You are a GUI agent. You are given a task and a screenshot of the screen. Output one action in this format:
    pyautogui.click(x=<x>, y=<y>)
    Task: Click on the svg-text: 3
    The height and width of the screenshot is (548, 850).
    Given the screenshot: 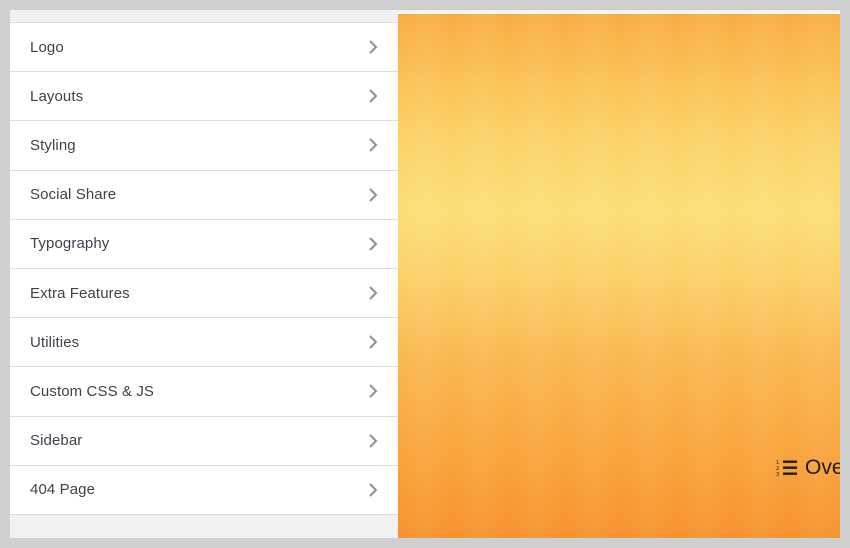 What is the action you would take?
    pyautogui.click(x=777, y=475)
    